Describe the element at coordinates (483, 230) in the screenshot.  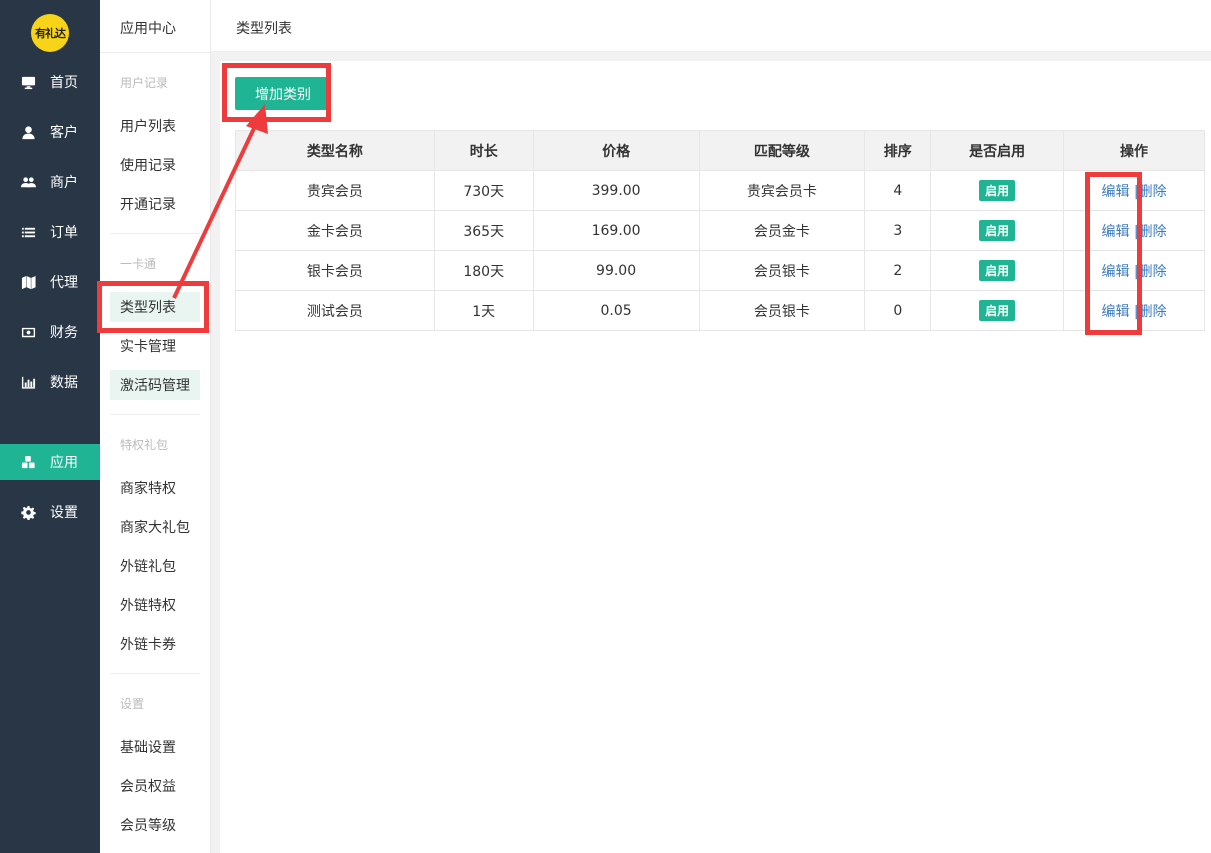
I see `cell-duration: 365天` at that location.